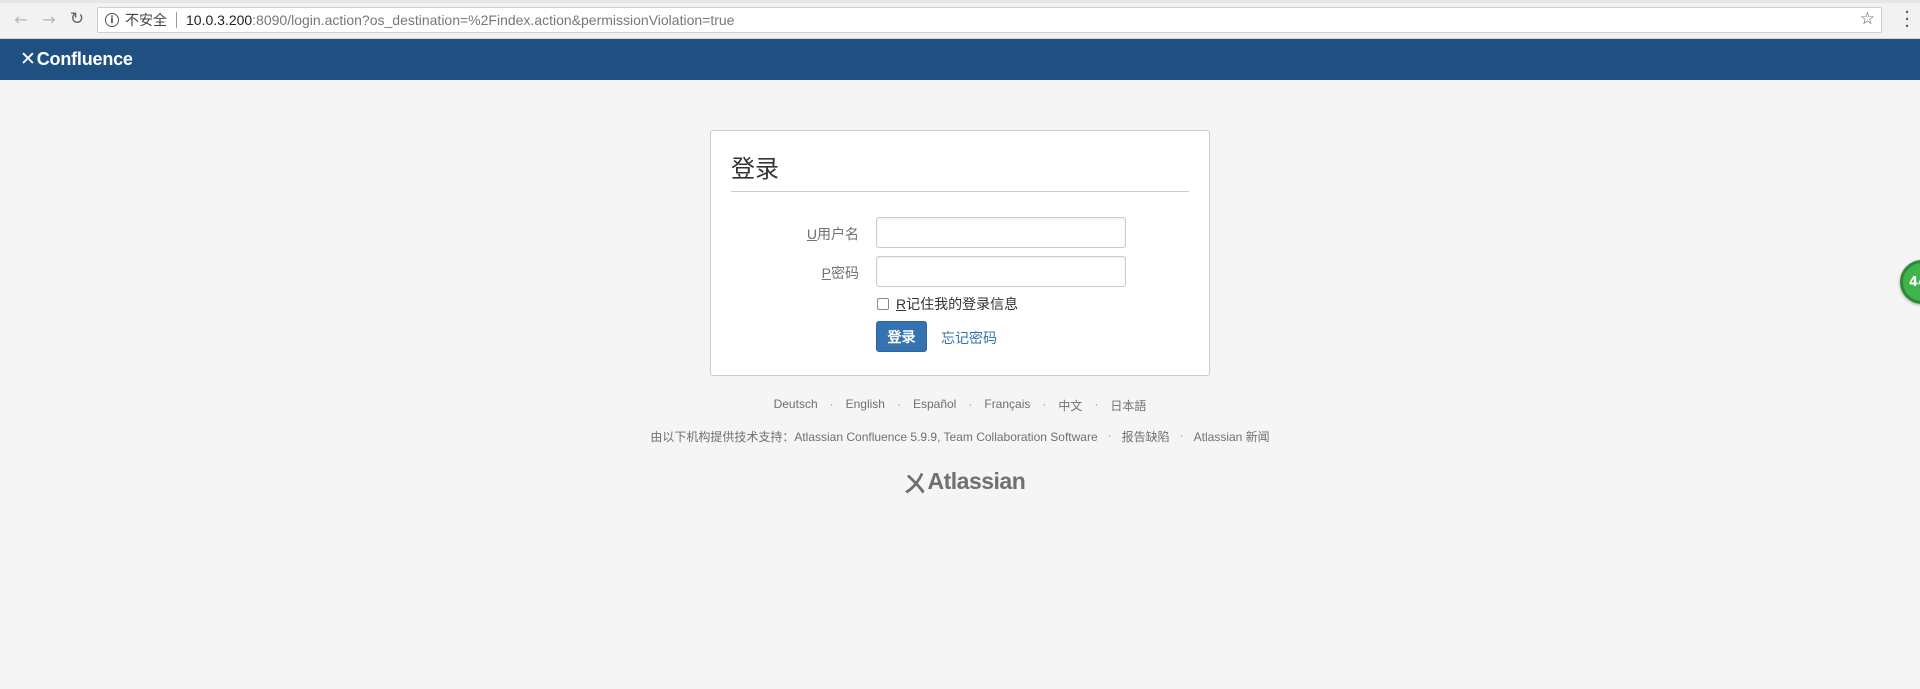 This screenshot has height=689, width=1920. I want to click on reload-icon: ↻, so click(77, 19).